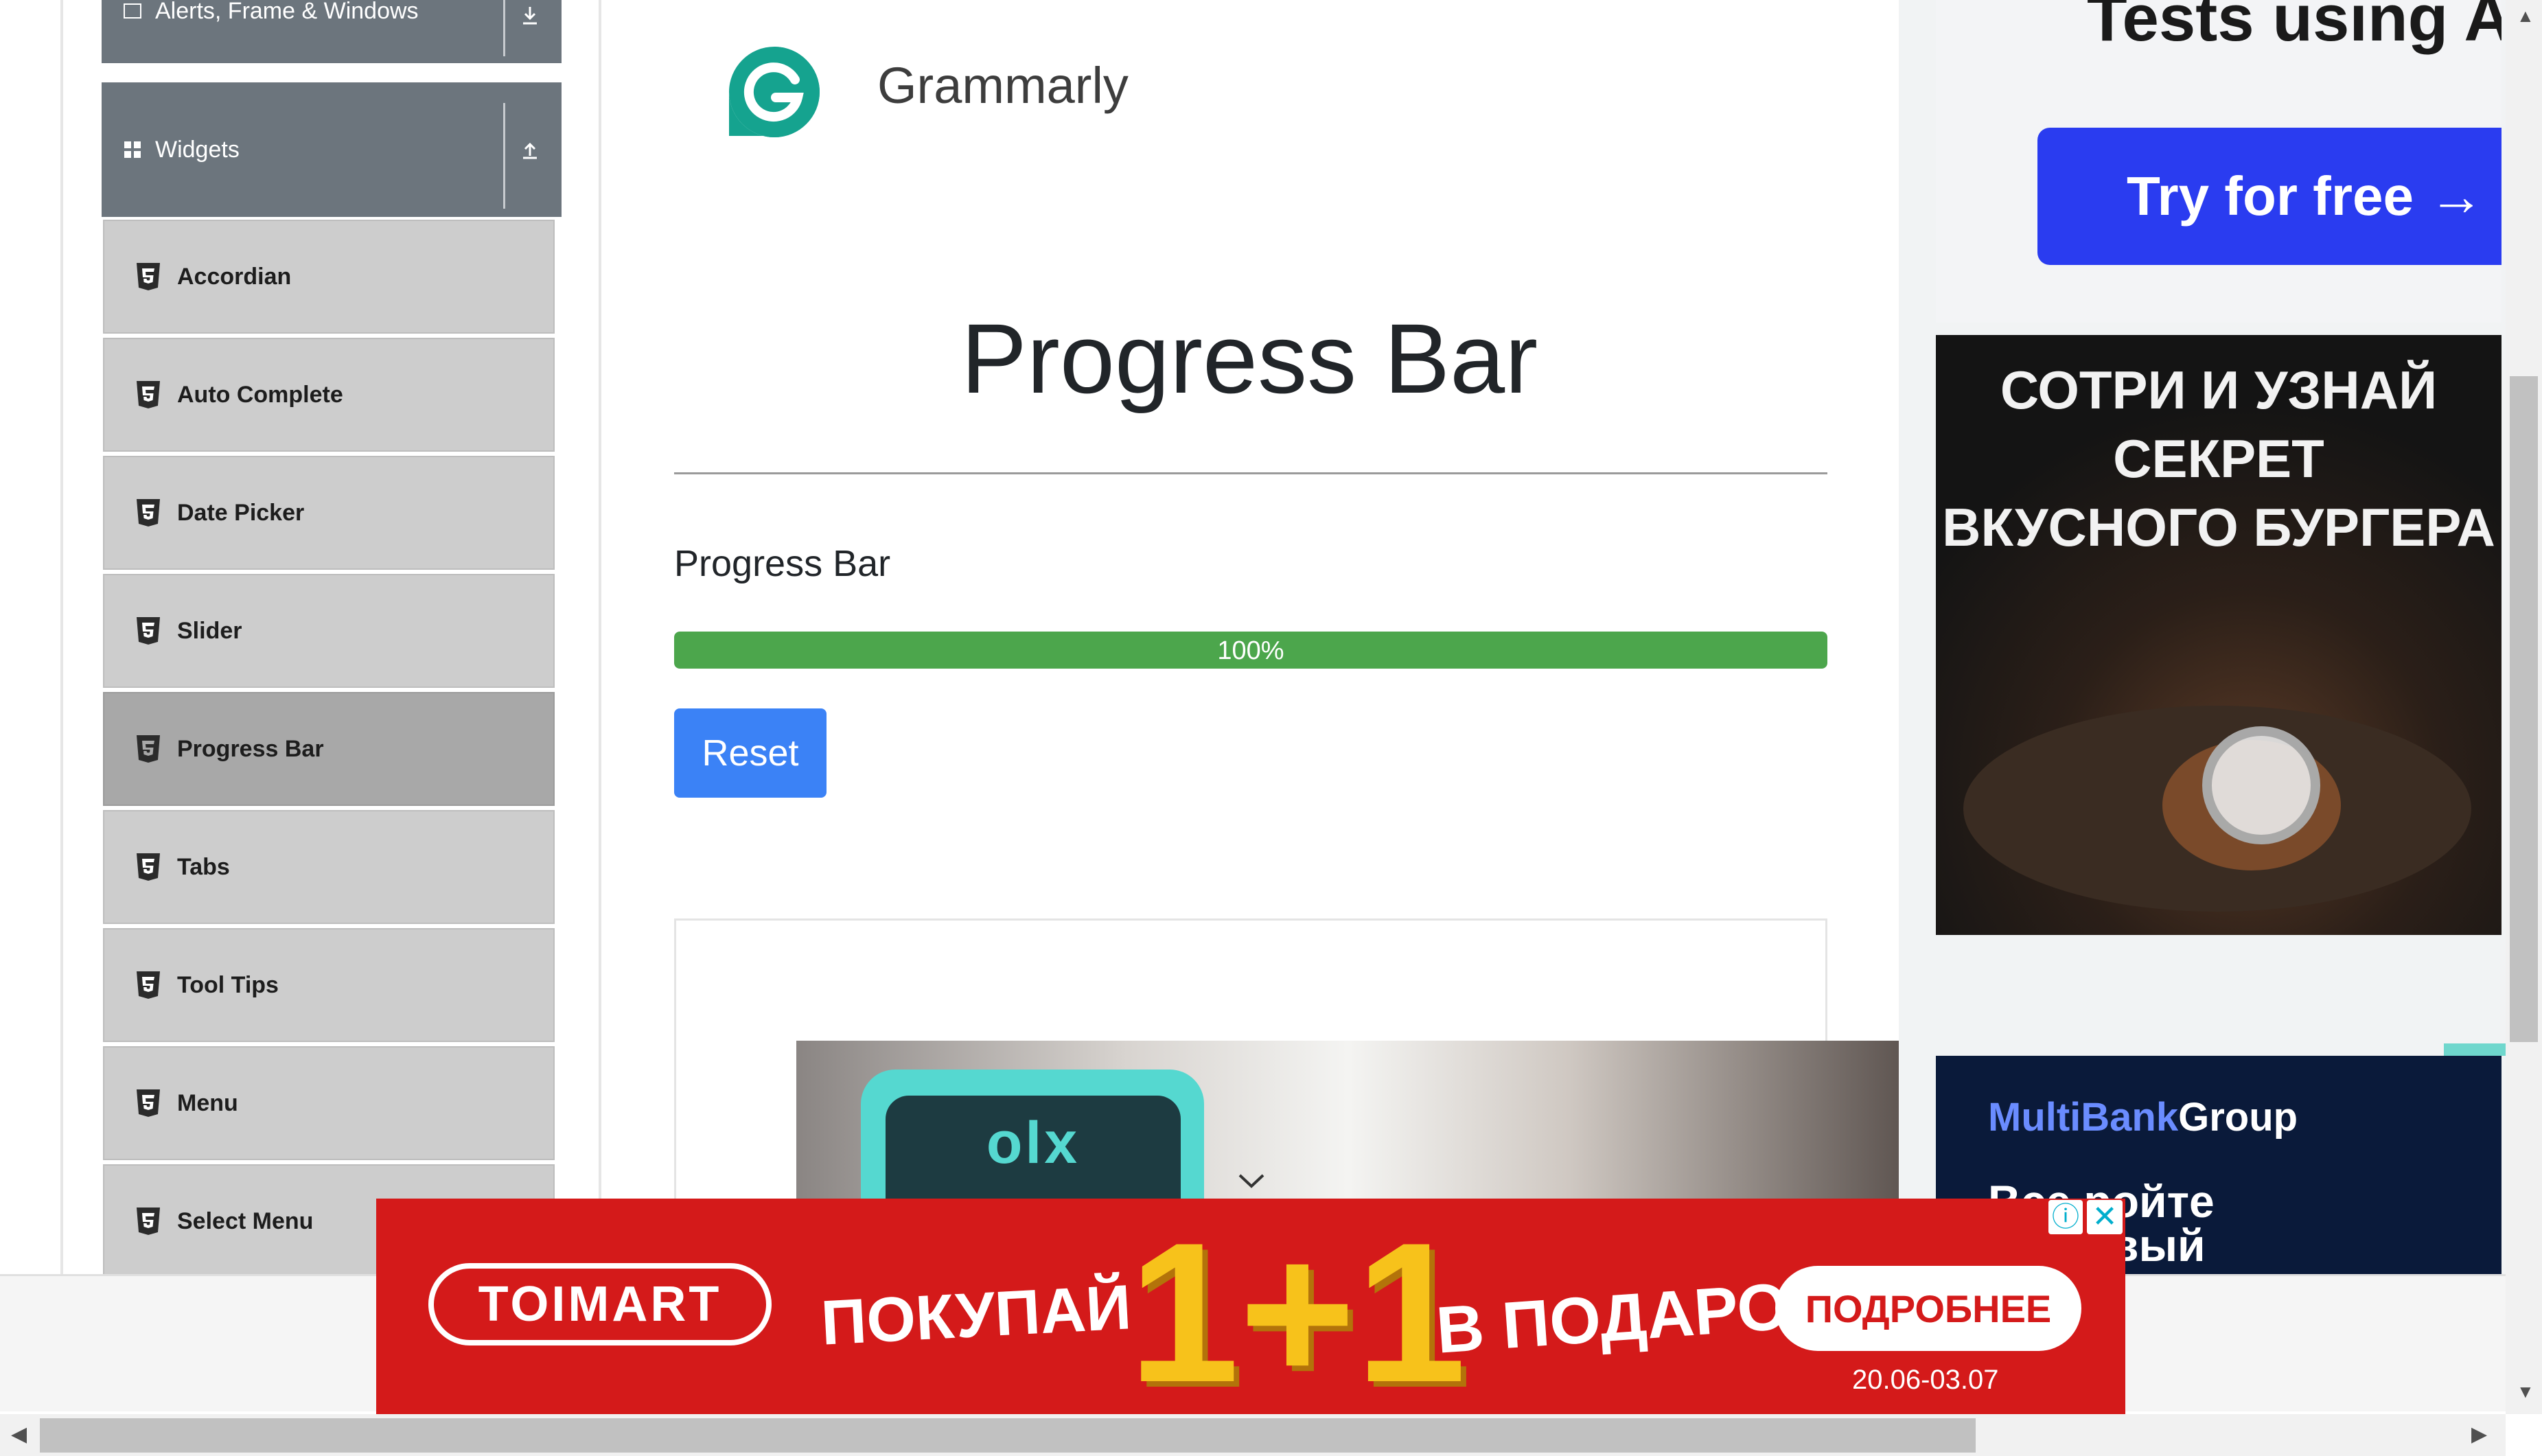 This screenshot has width=2542, height=1456. I want to click on olx-logo: olx, so click(1033, 1143).